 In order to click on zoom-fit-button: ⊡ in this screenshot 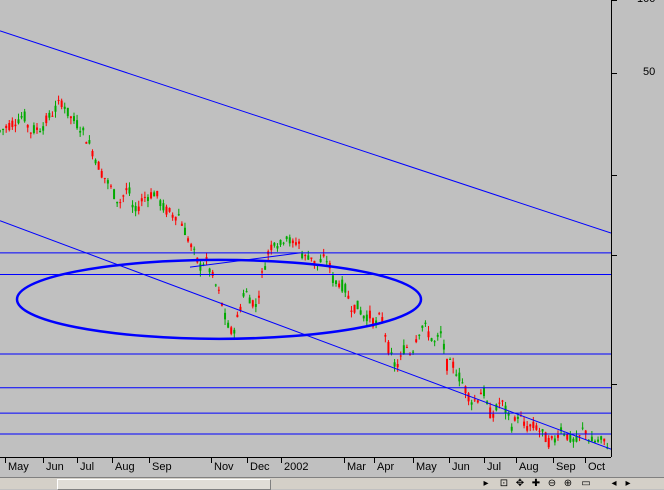, I will do `click(504, 483)`.